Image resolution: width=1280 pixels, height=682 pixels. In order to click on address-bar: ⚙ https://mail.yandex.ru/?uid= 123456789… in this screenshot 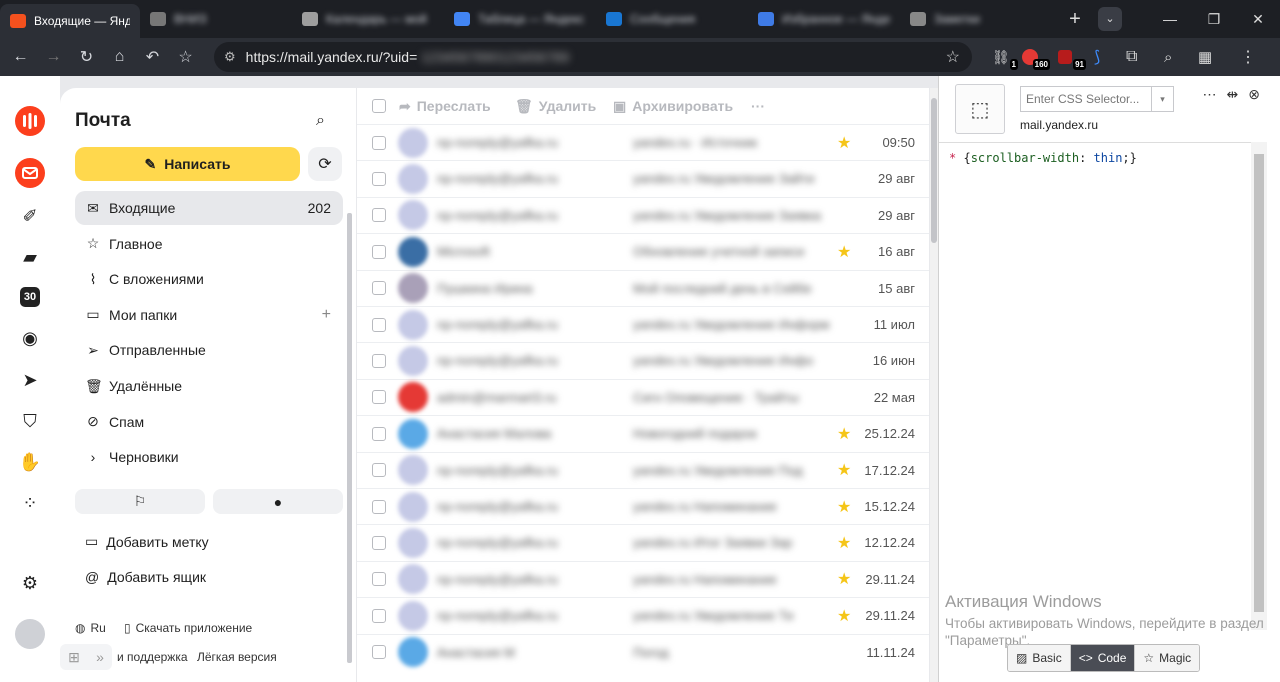, I will do `click(593, 57)`.